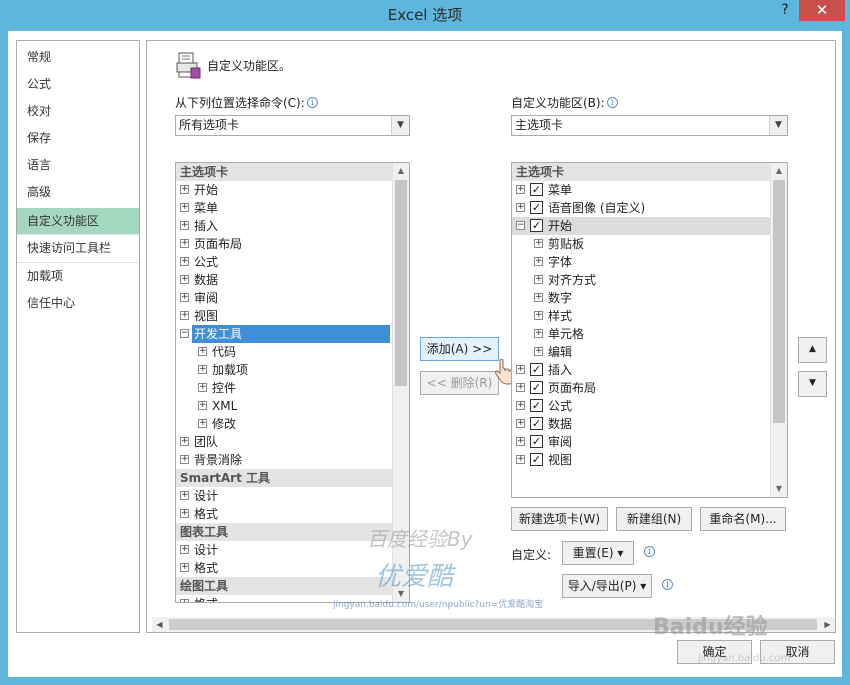 The image size is (850, 685). What do you see at coordinates (78, 111) in the screenshot?
I see `nav-item: 校对` at bounding box center [78, 111].